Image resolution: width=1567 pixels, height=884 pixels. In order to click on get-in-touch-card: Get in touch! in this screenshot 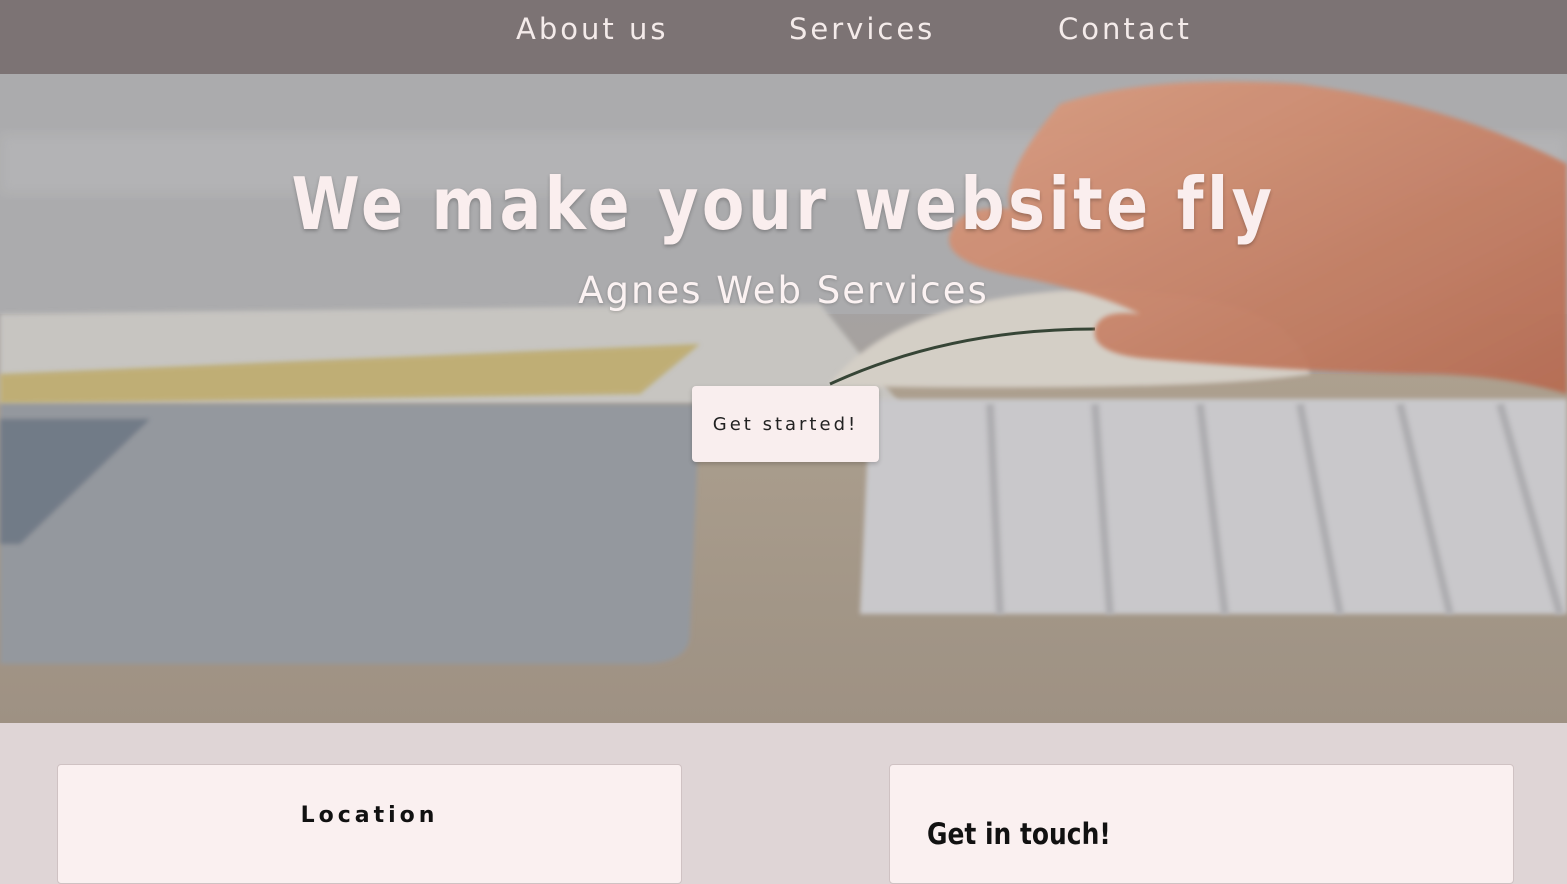, I will do `click(1201, 824)`.